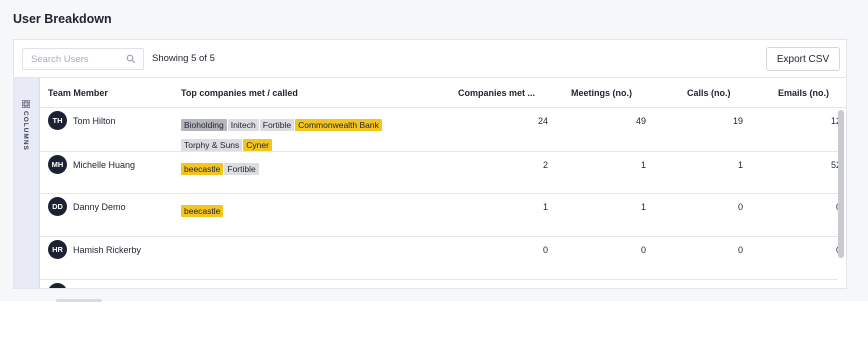 The height and width of the screenshot is (343, 868). Describe the element at coordinates (545, 207) in the screenshot. I see `companies-met-value: 1` at that location.